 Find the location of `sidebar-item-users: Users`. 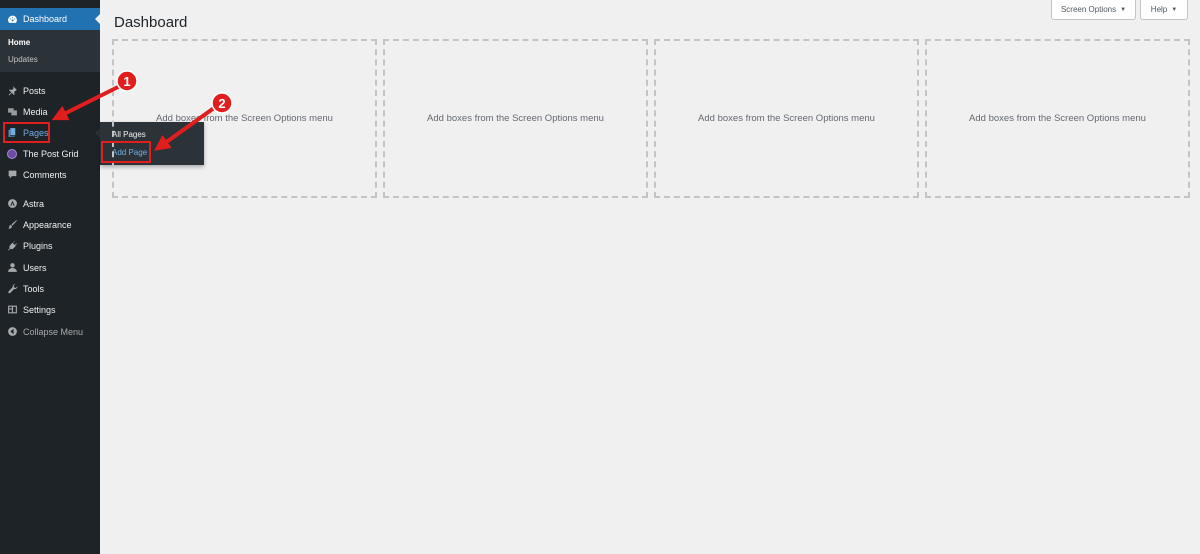

sidebar-item-users: Users is located at coordinates (50, 267).